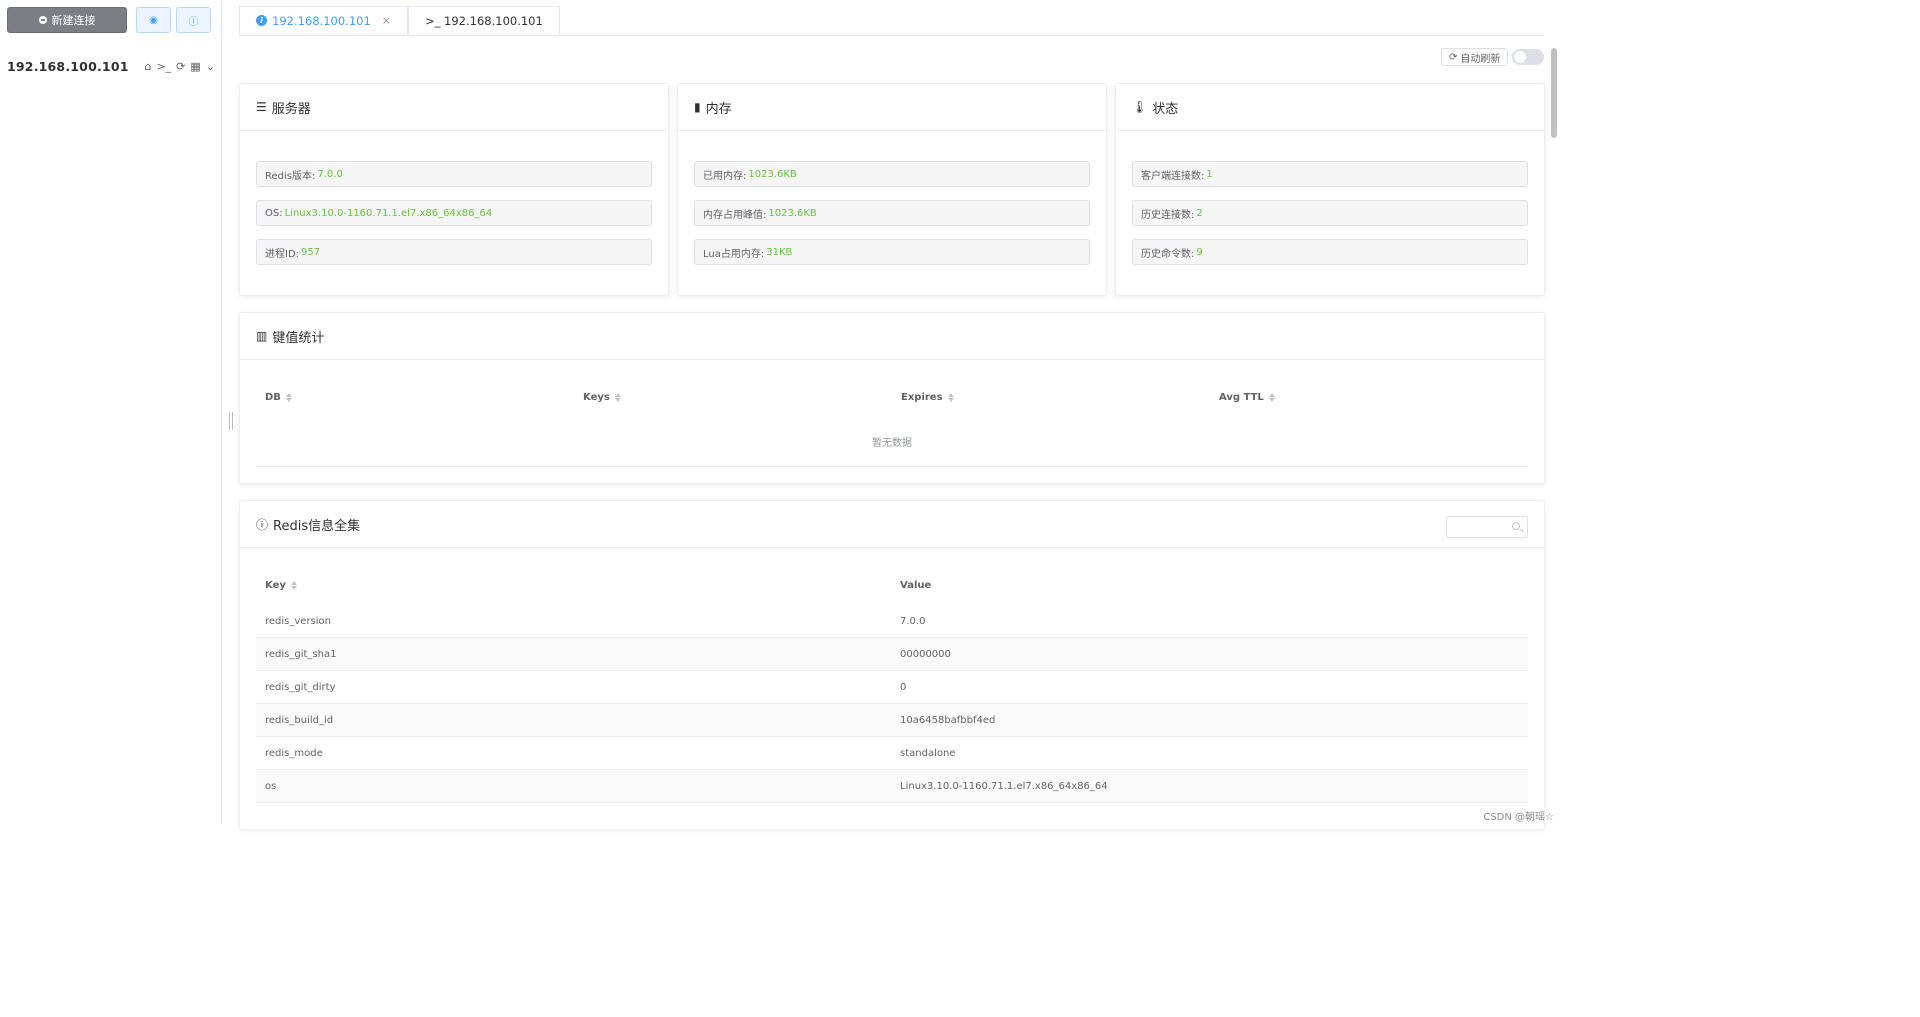 The image size is (1920, 1017). Describe the element at coordinates (261, 20) in the screenshot. I see `info-icon: i` at that location.